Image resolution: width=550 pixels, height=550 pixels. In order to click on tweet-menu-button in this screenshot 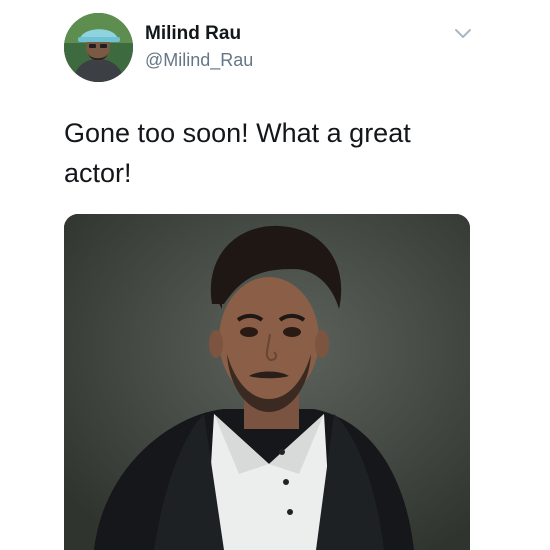, I will do `click(463, 34)`.